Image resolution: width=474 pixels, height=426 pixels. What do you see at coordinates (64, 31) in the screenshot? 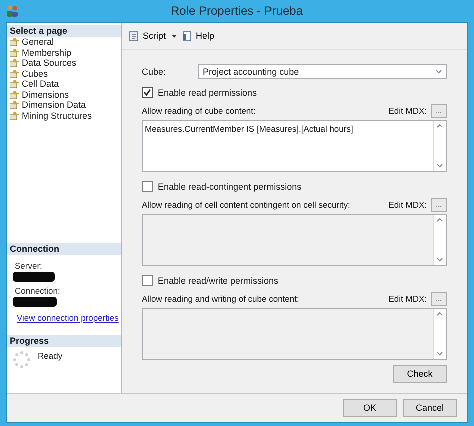
I see `sidebar-header: Select a page` at bounding box center [64, 31].